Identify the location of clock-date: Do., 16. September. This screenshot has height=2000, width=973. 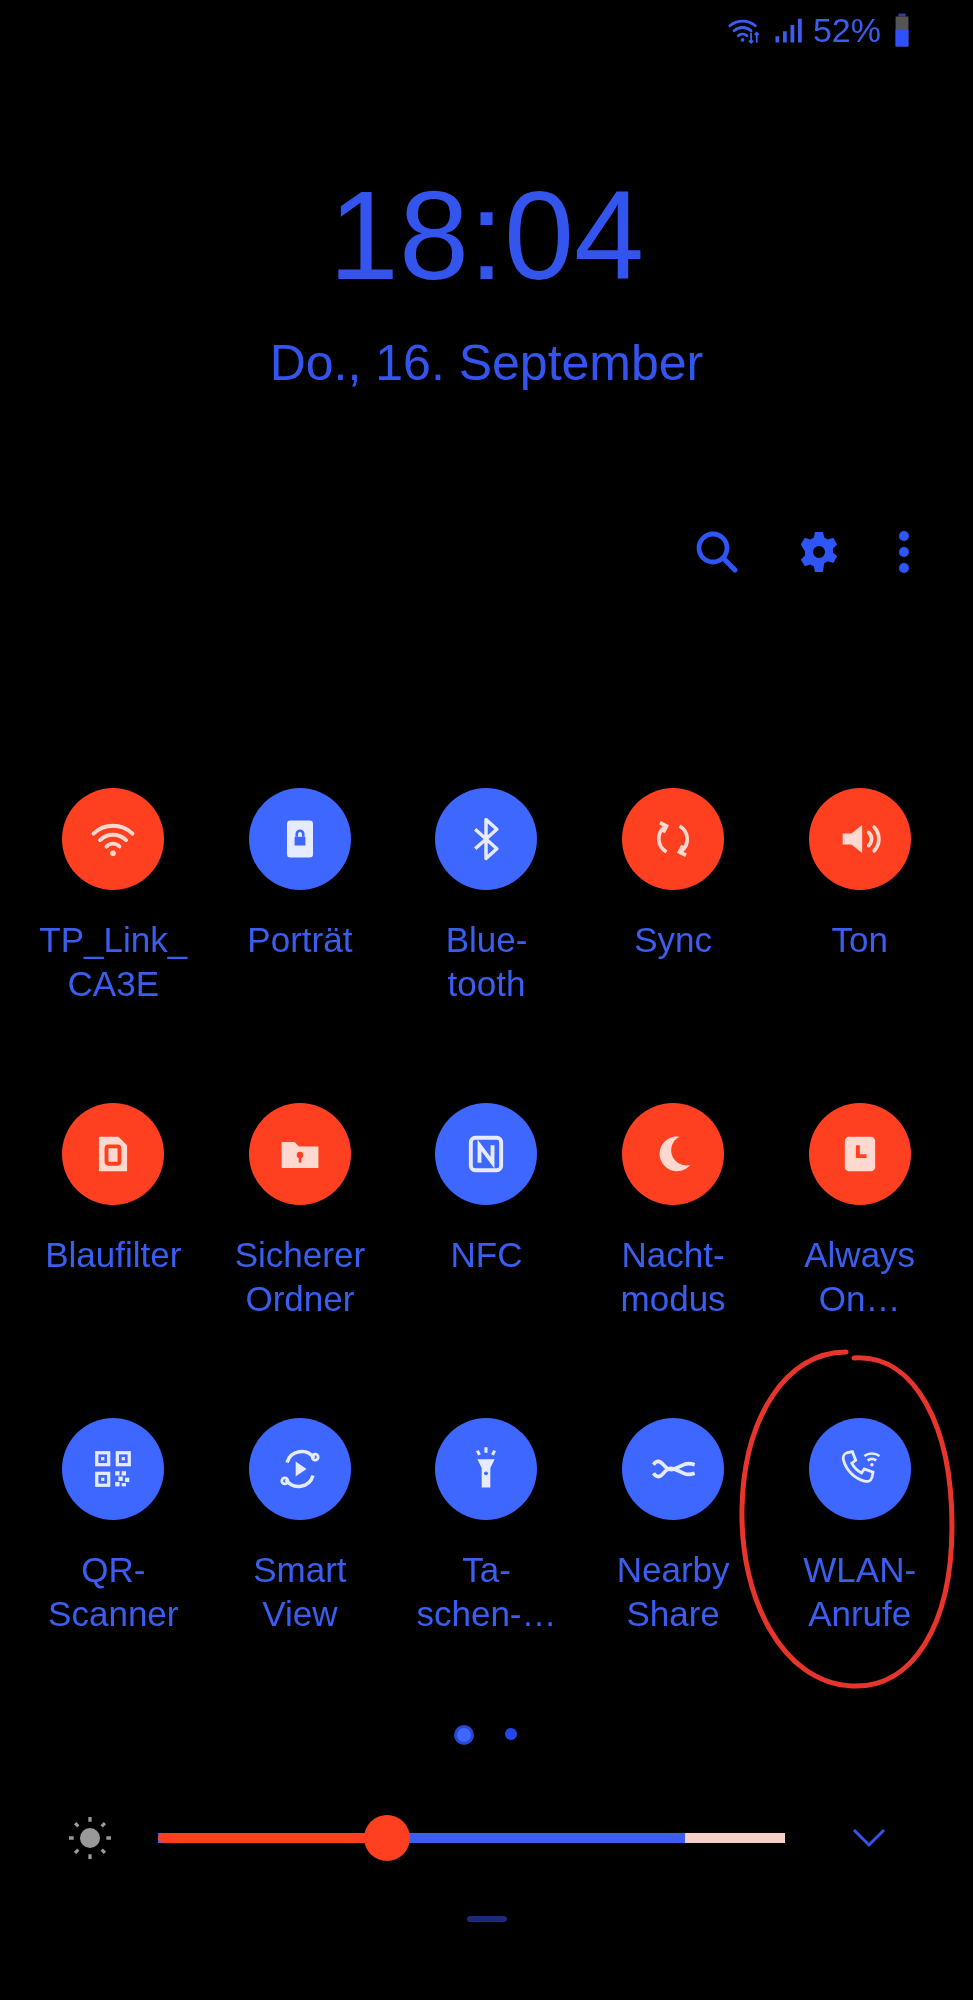
(486, 363).